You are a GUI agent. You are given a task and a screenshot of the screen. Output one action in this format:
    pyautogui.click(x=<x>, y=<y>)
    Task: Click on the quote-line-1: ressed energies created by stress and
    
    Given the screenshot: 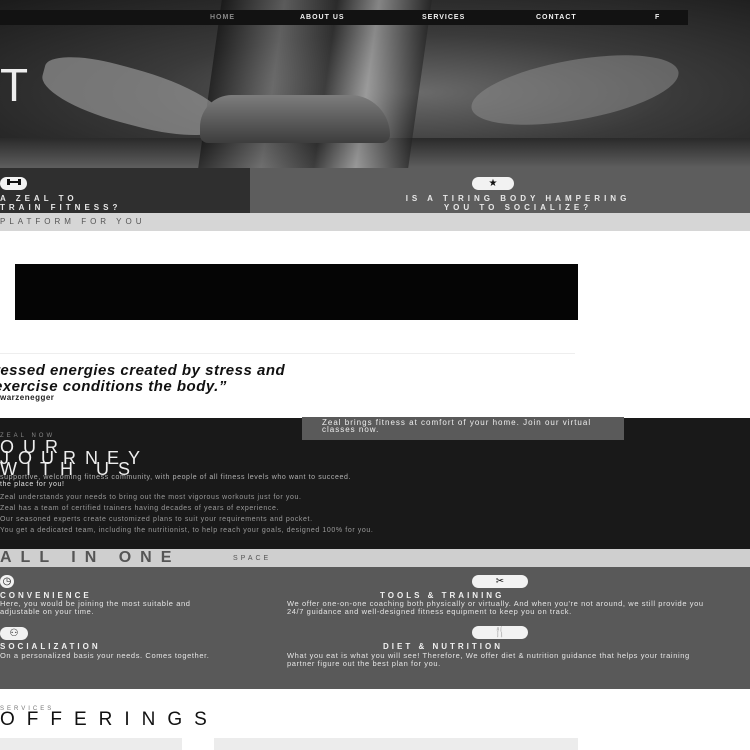 What is the action you would take?
    pyautogui.click(x=143, y=370)
    